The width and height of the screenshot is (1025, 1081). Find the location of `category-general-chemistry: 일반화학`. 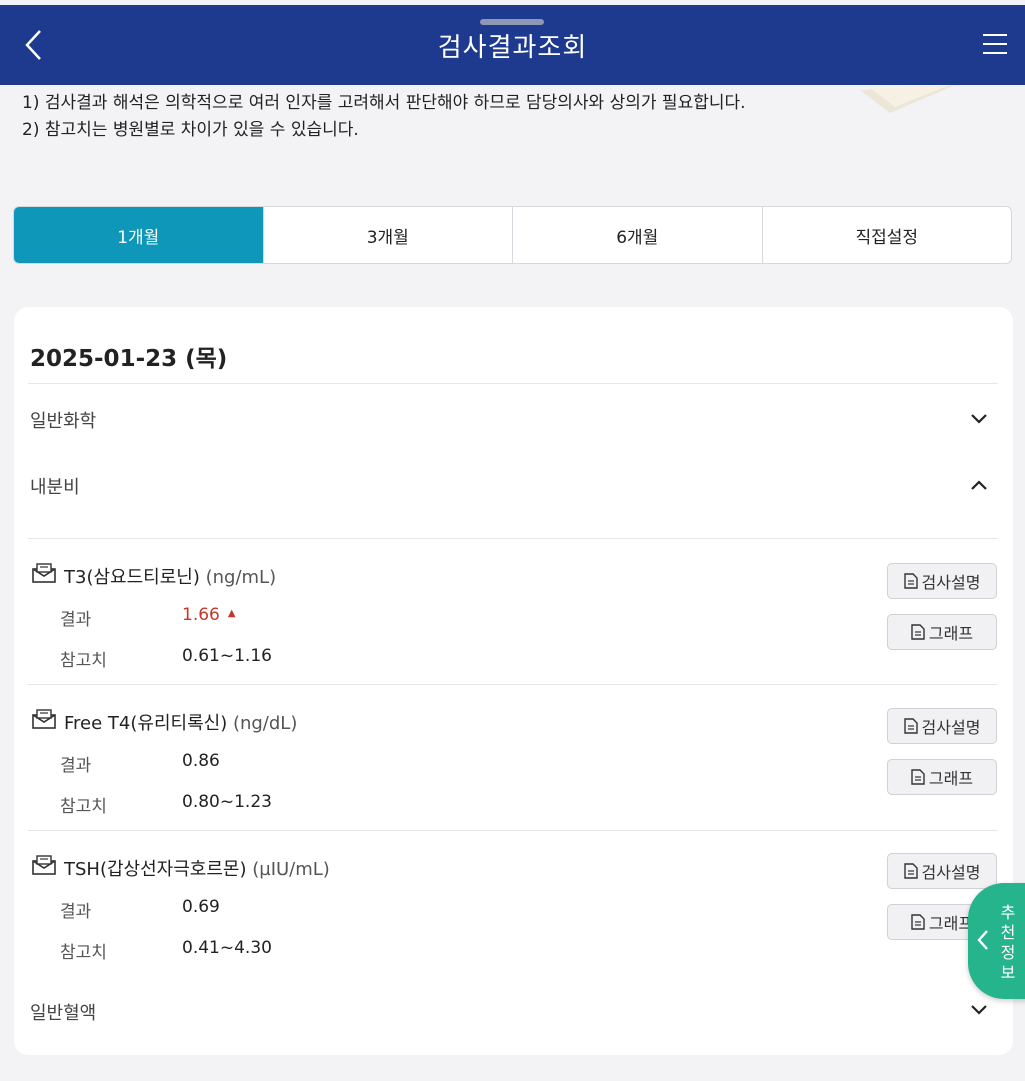

category-general-chemistry: 일반화학 is located at coordinates (63, 420).